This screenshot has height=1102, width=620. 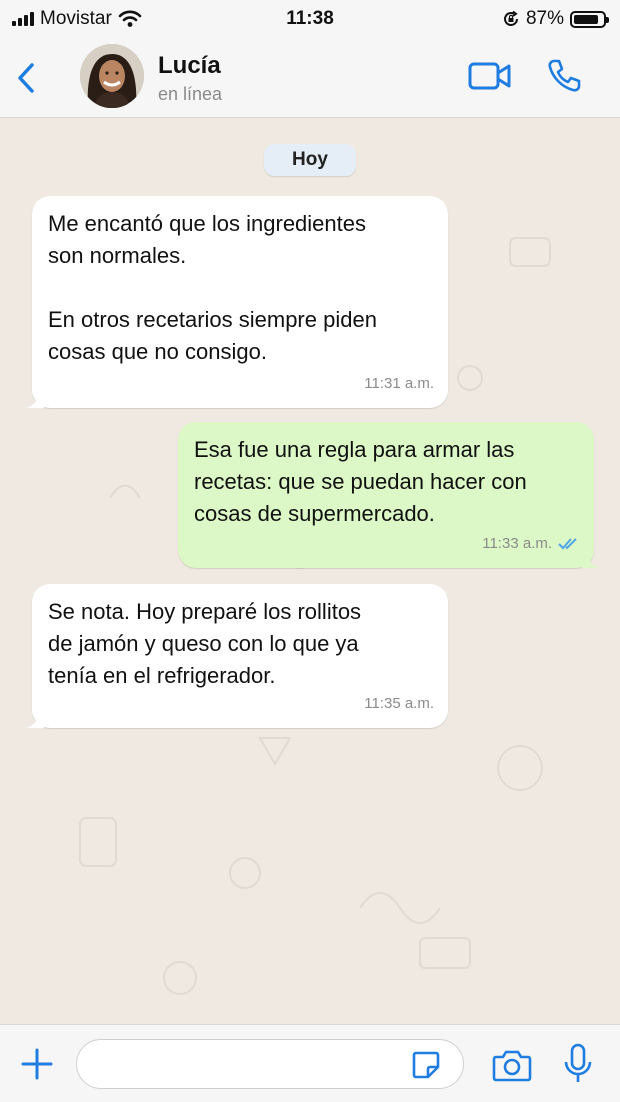 I want to click on video-camera-icon, so click(x=490, y=76).